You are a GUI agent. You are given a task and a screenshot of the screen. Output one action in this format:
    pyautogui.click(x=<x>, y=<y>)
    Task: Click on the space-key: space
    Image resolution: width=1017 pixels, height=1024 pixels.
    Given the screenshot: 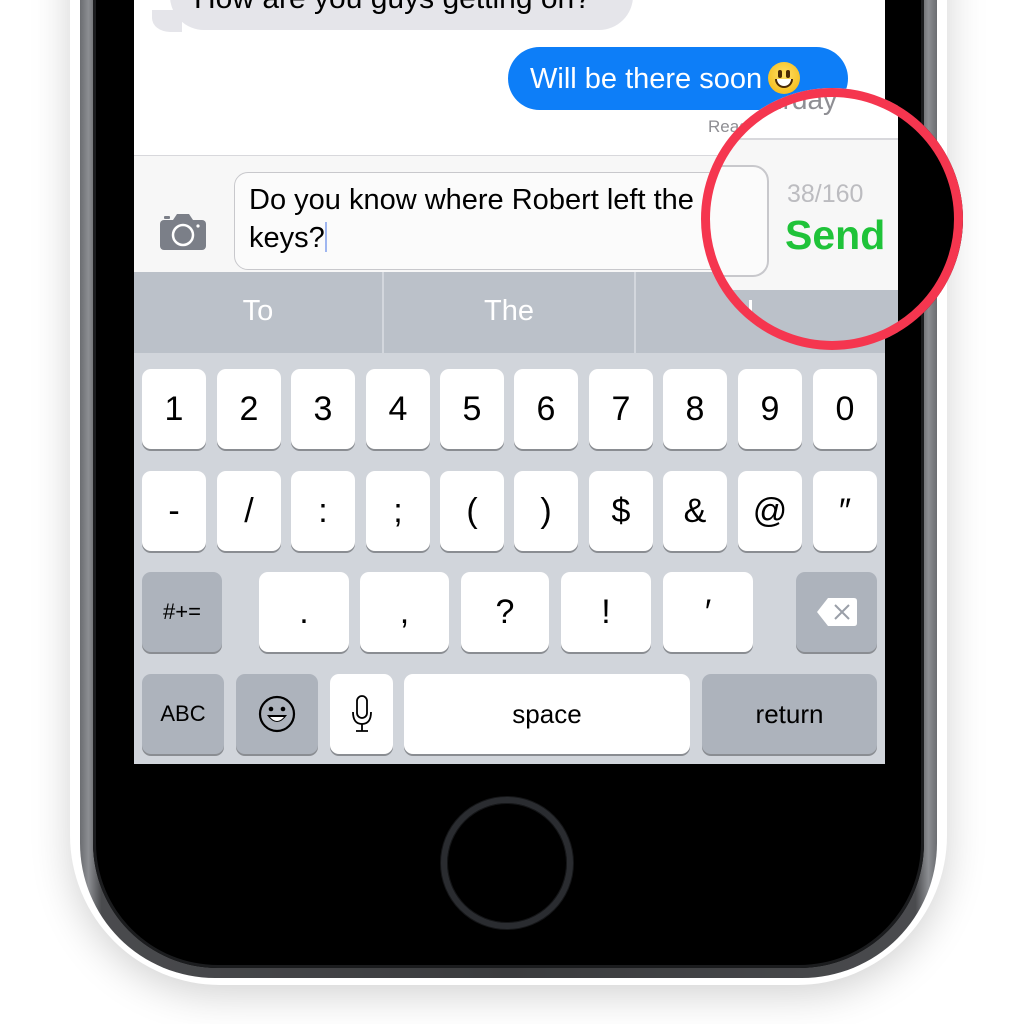 What is the action you would take?
    pyautogui.click(x=547, y=714)
    